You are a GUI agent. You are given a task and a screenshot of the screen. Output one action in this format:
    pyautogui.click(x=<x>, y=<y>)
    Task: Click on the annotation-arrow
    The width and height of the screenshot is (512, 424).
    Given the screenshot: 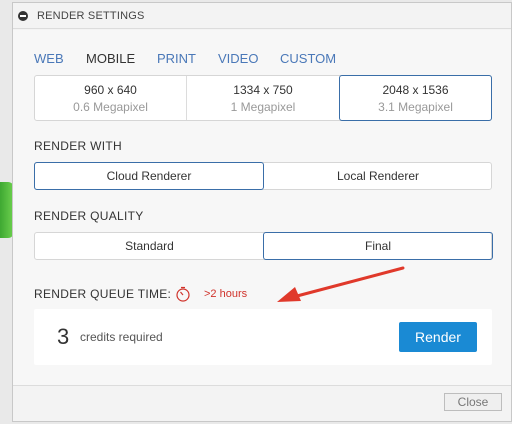 What is the action you would take?
    pyautogui.click(x=341, y=284)
    